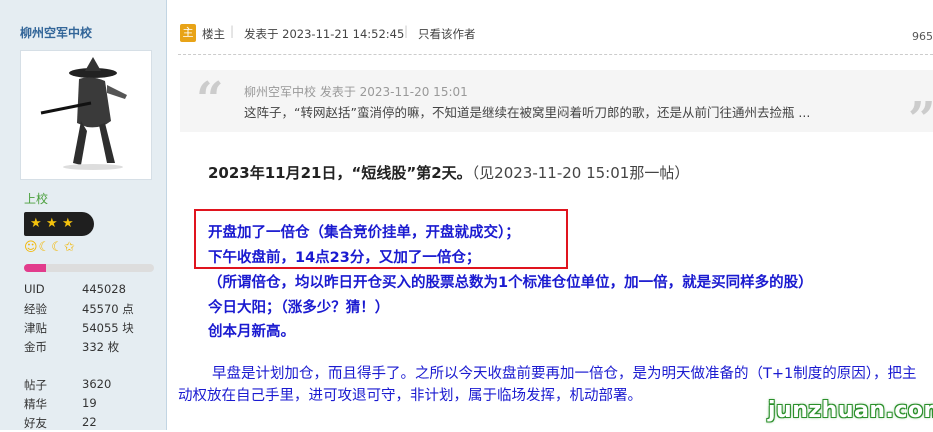  I want to click on stat-label: 金币, so click(35, 347).